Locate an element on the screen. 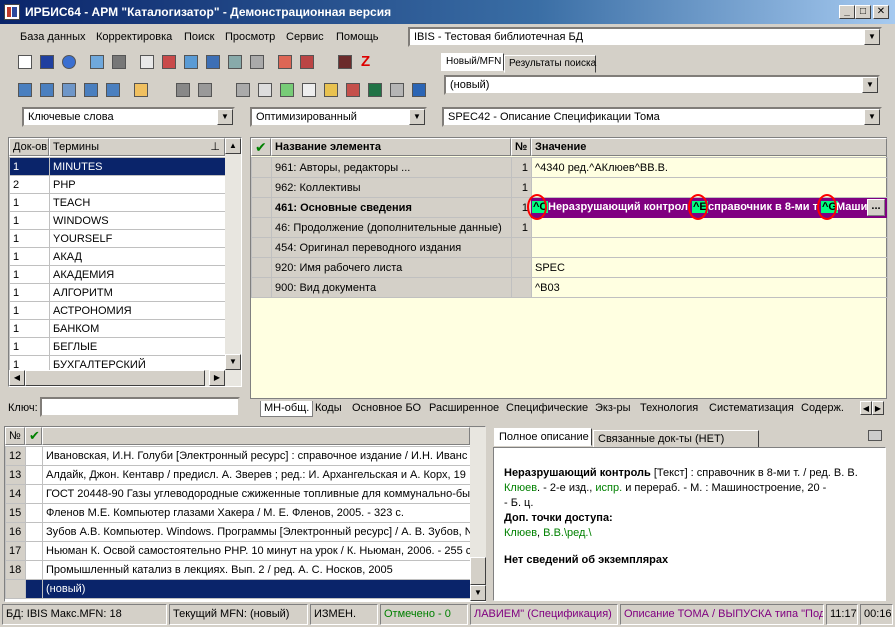 The height and width of the screenshot is (627, 895). app-icon is located at coordinates (12, 12).